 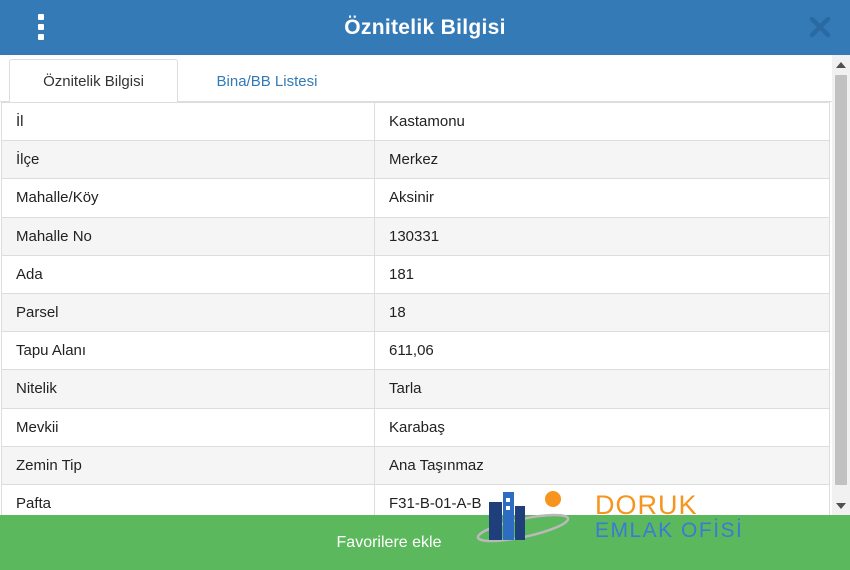 What do you see at coordinates (602, 389) in the screenshot?
I see `attribute-value: Tarla` at bounding box center [602, 389].